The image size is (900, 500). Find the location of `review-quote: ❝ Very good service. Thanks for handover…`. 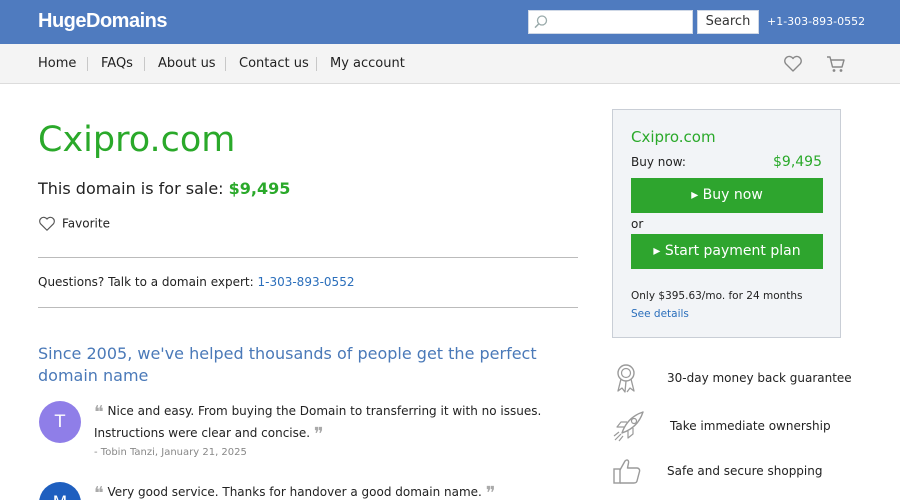

review-quote: ❝ Very good service. Thanks for handover… is located at coordinates (329, 491).